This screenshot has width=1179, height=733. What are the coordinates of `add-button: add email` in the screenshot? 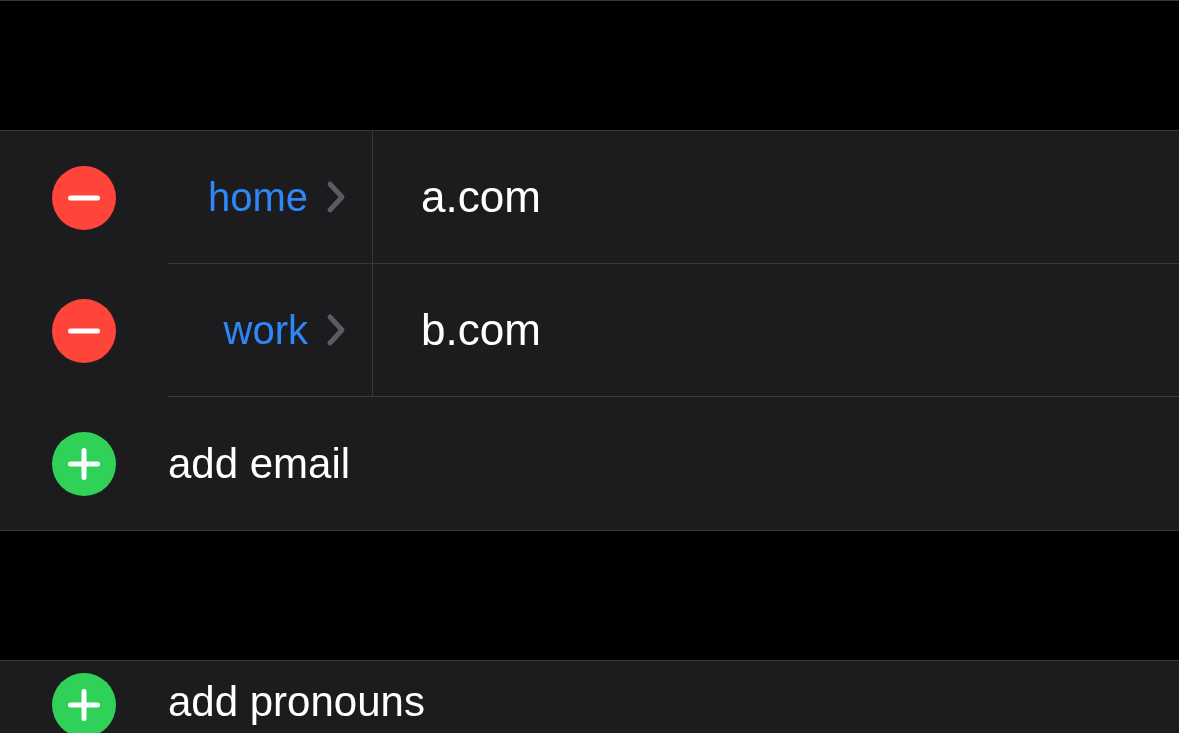 It's located at (259, 463).